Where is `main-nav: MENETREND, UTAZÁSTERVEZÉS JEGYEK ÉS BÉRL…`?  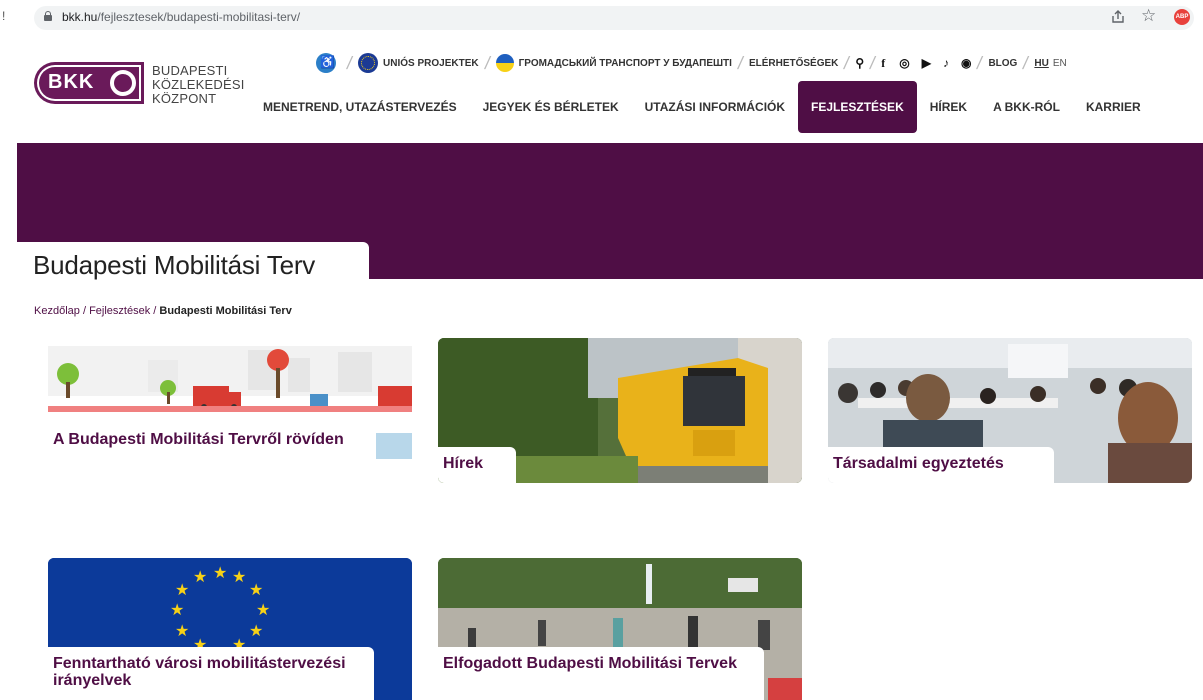
main-nav: MENETREND, UTAZÁSTERVEZÉS JEGYEK ÉS BÉRL… is located at coordinates (702, 107).